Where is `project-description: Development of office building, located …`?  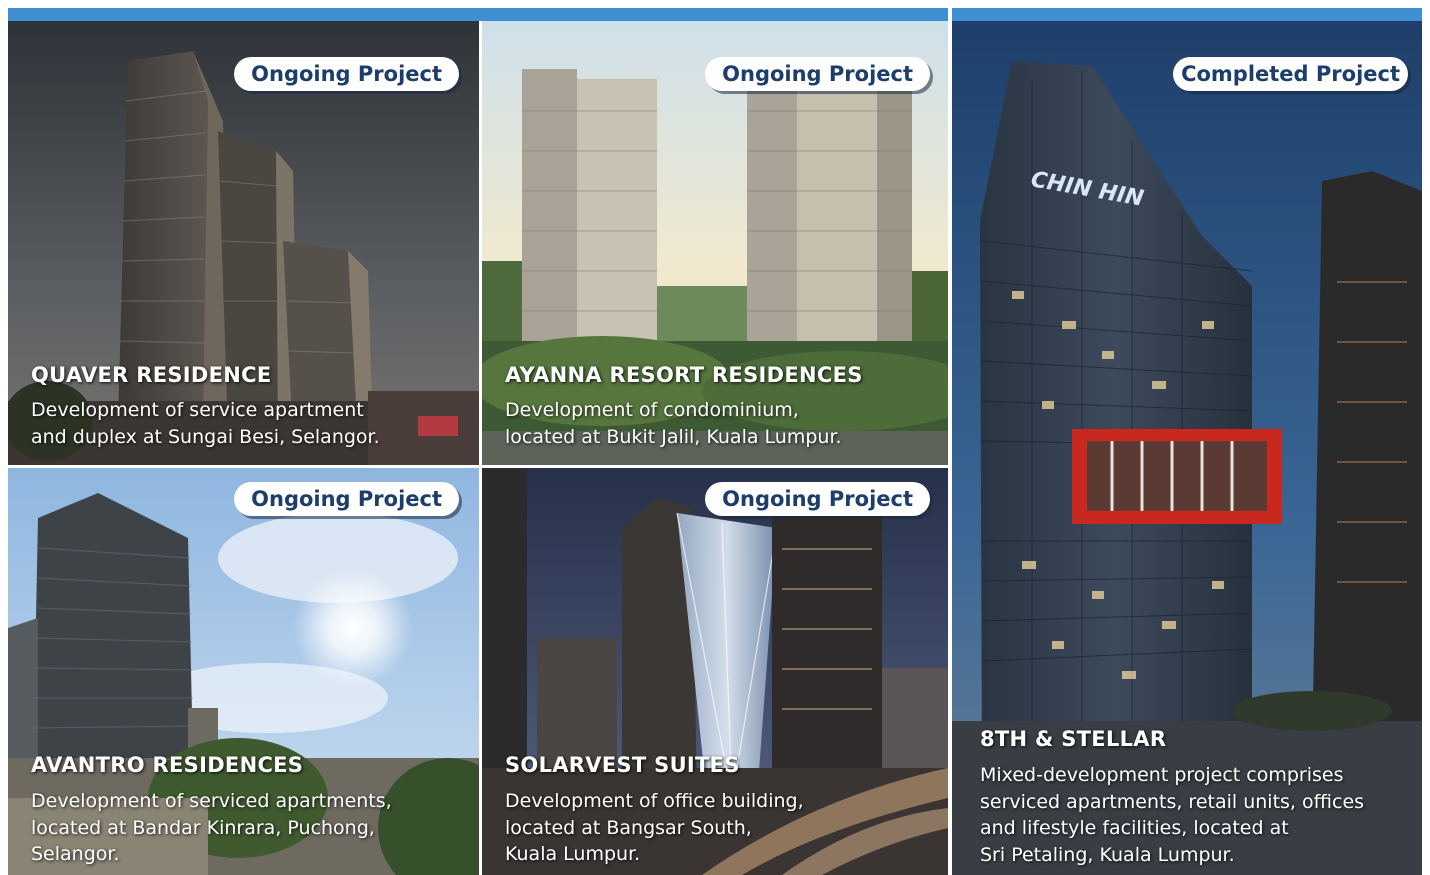
project-description: Development of office building, located … is located at coordinates (654, 828).